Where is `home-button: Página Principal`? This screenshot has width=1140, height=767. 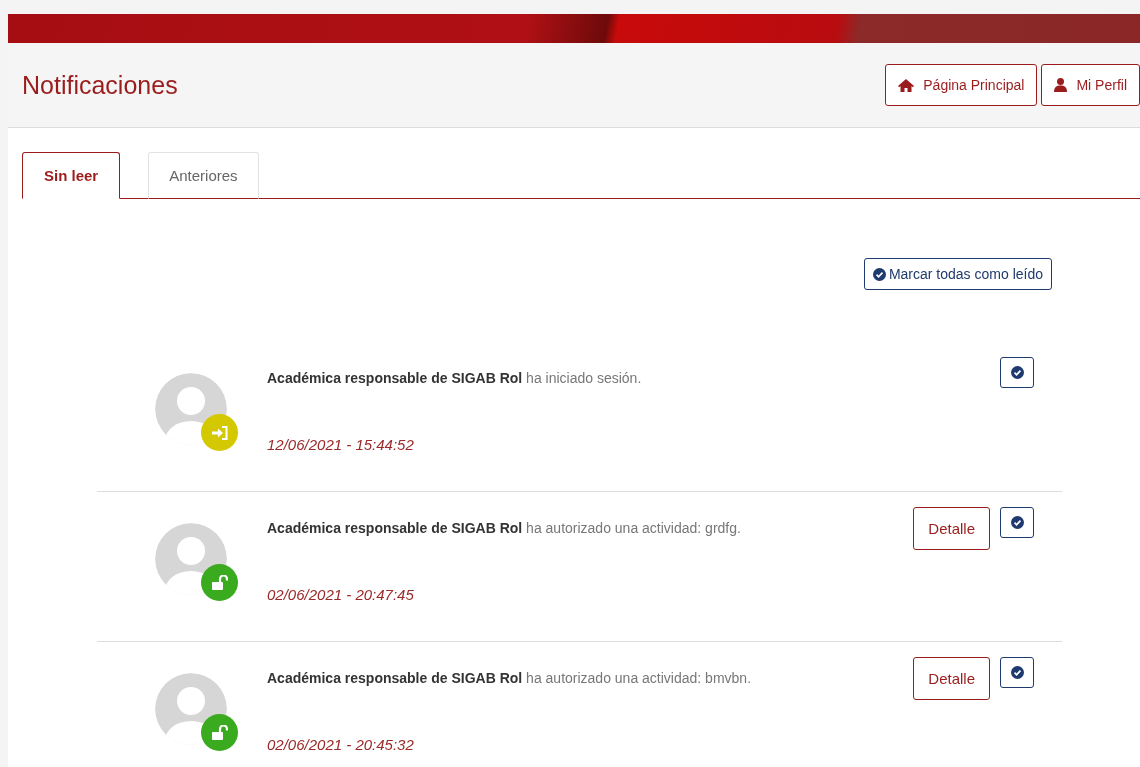 home-button: Página Principal is located at coordinates (961, 85).